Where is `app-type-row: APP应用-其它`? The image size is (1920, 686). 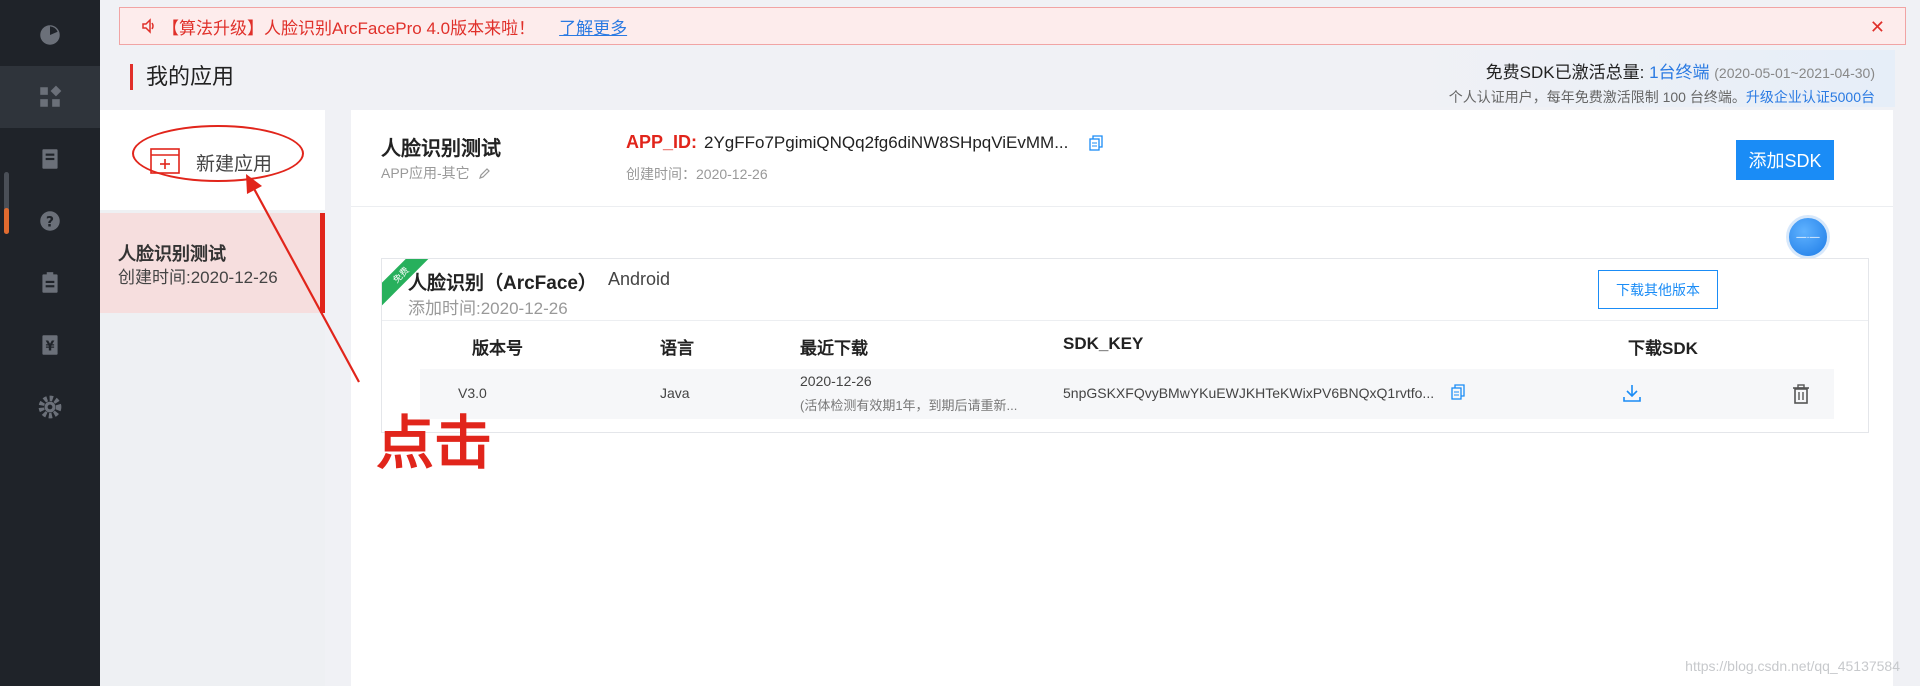
app-type-row: APP应用-其它 is located at coordinates (436, 173).